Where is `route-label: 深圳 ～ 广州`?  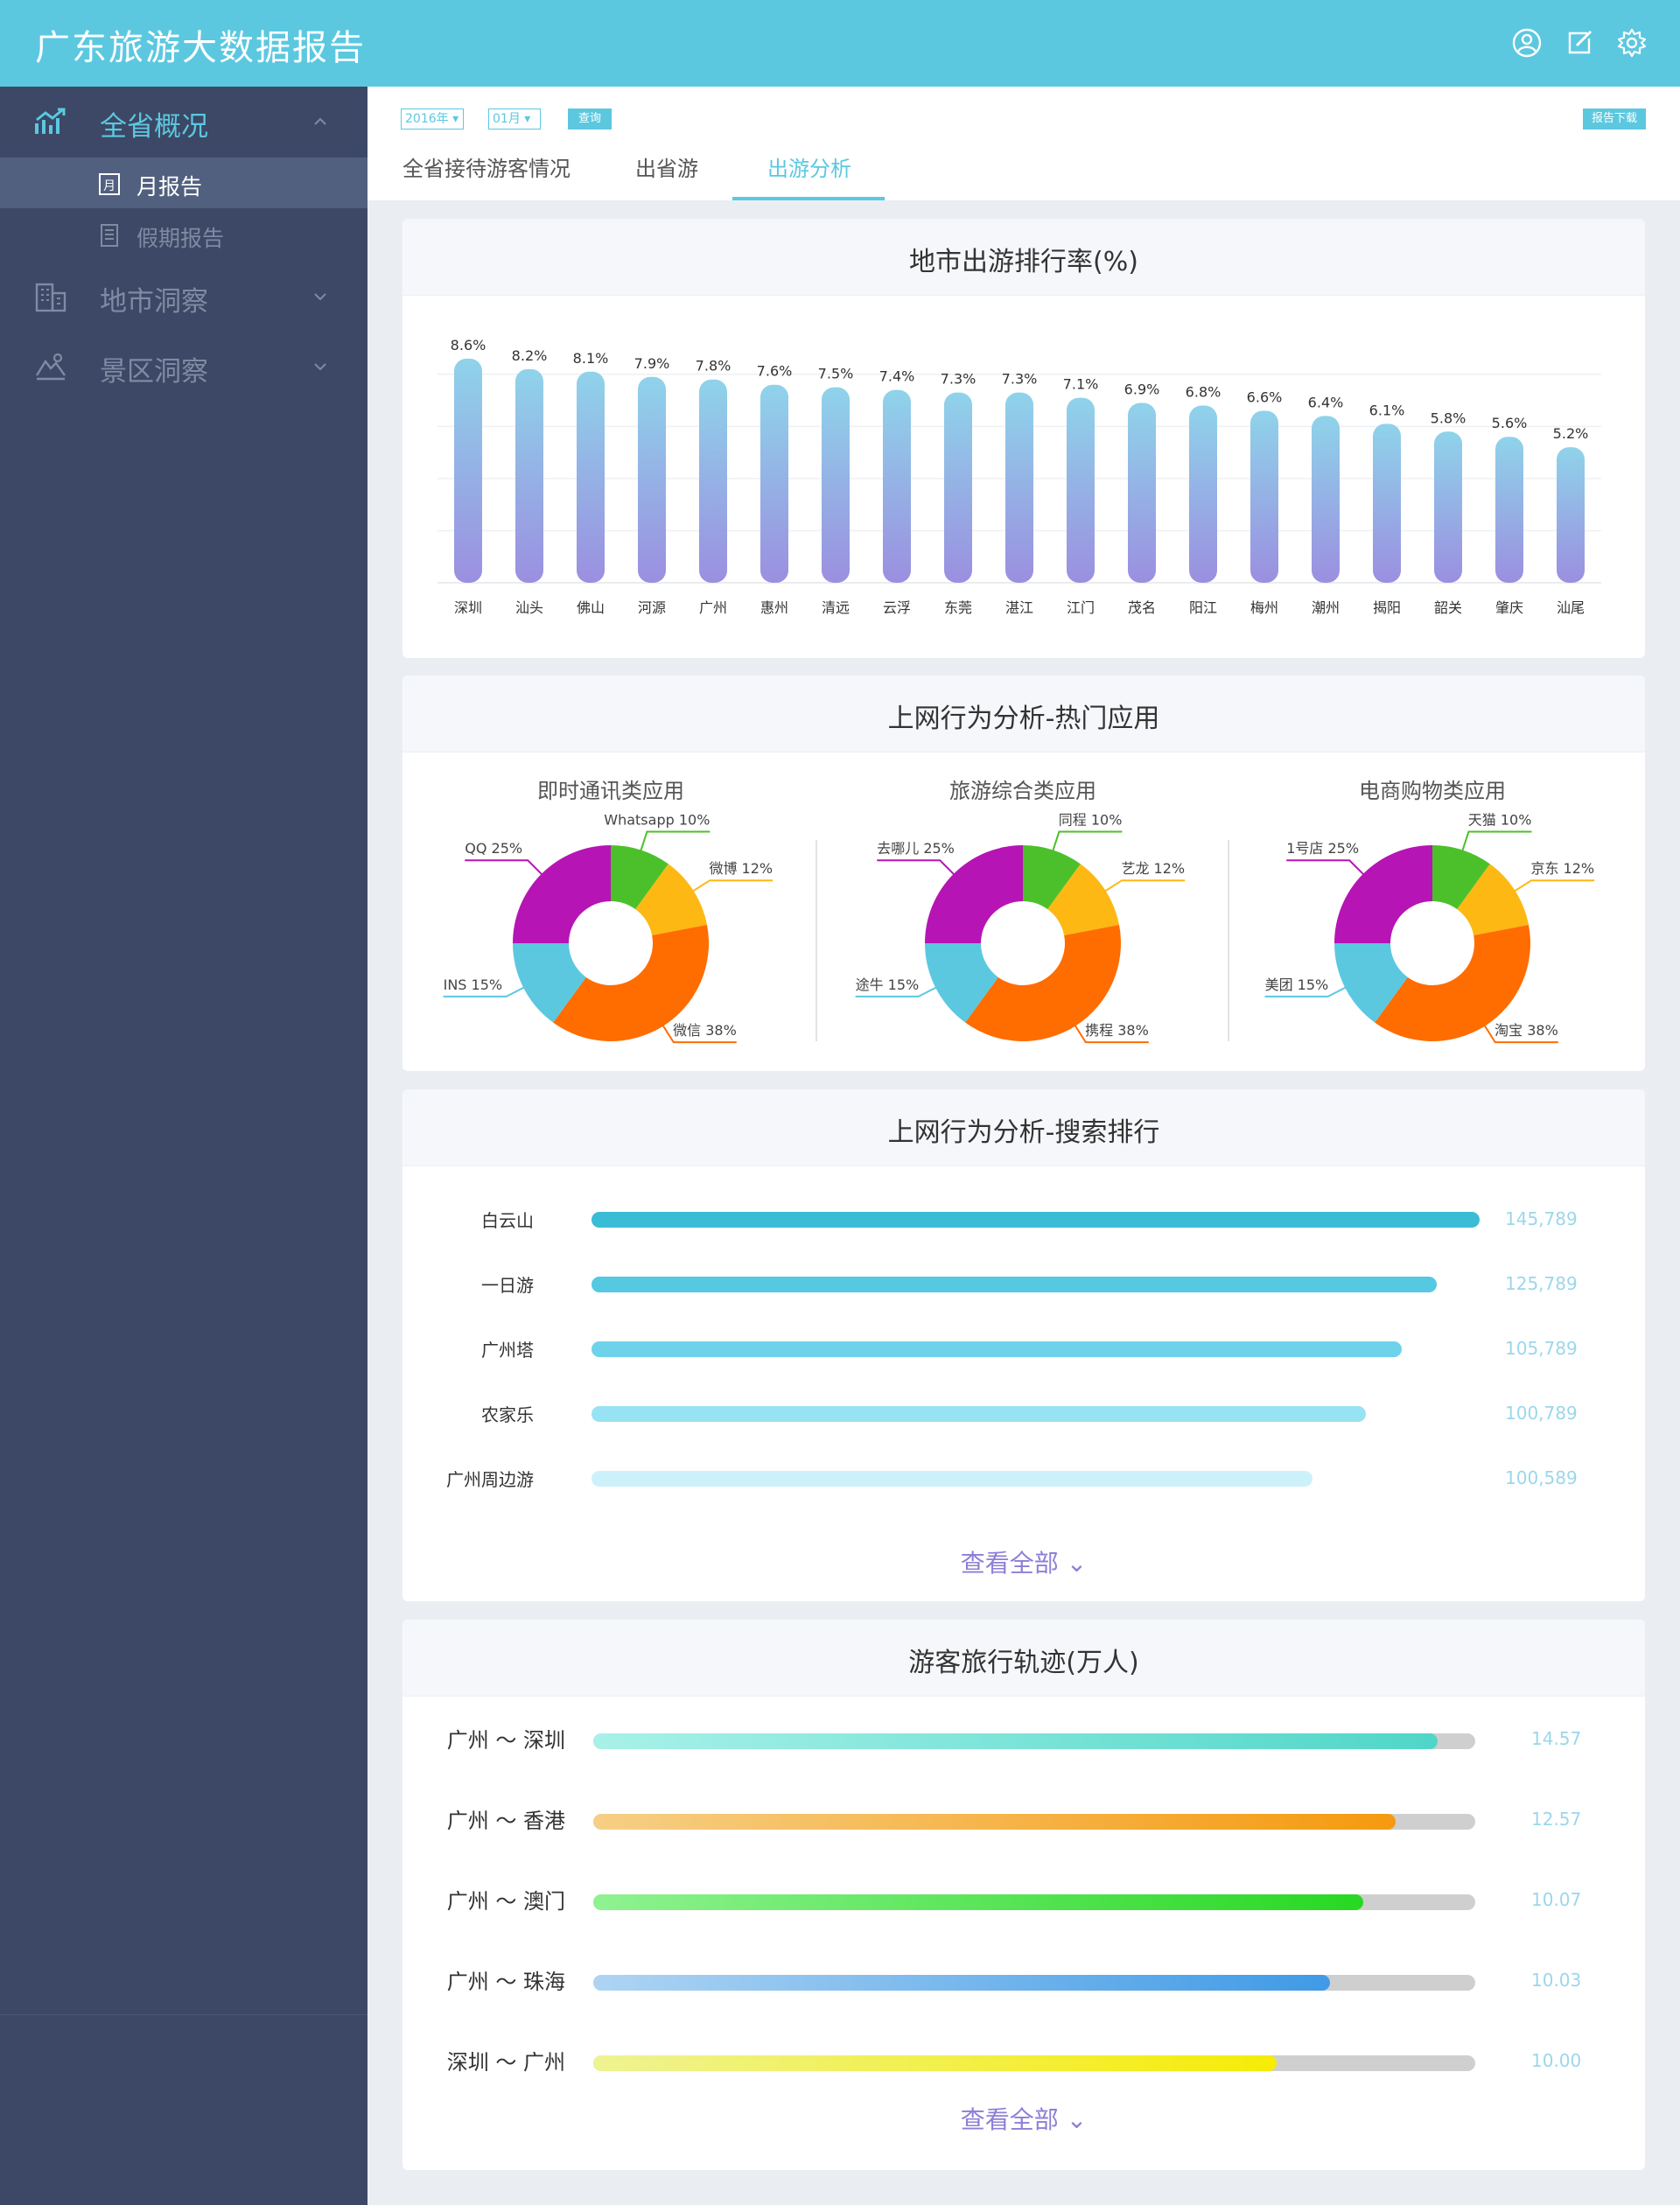
route-label: 深圳 ～ 广州 is located at coordinates (505, 2062).